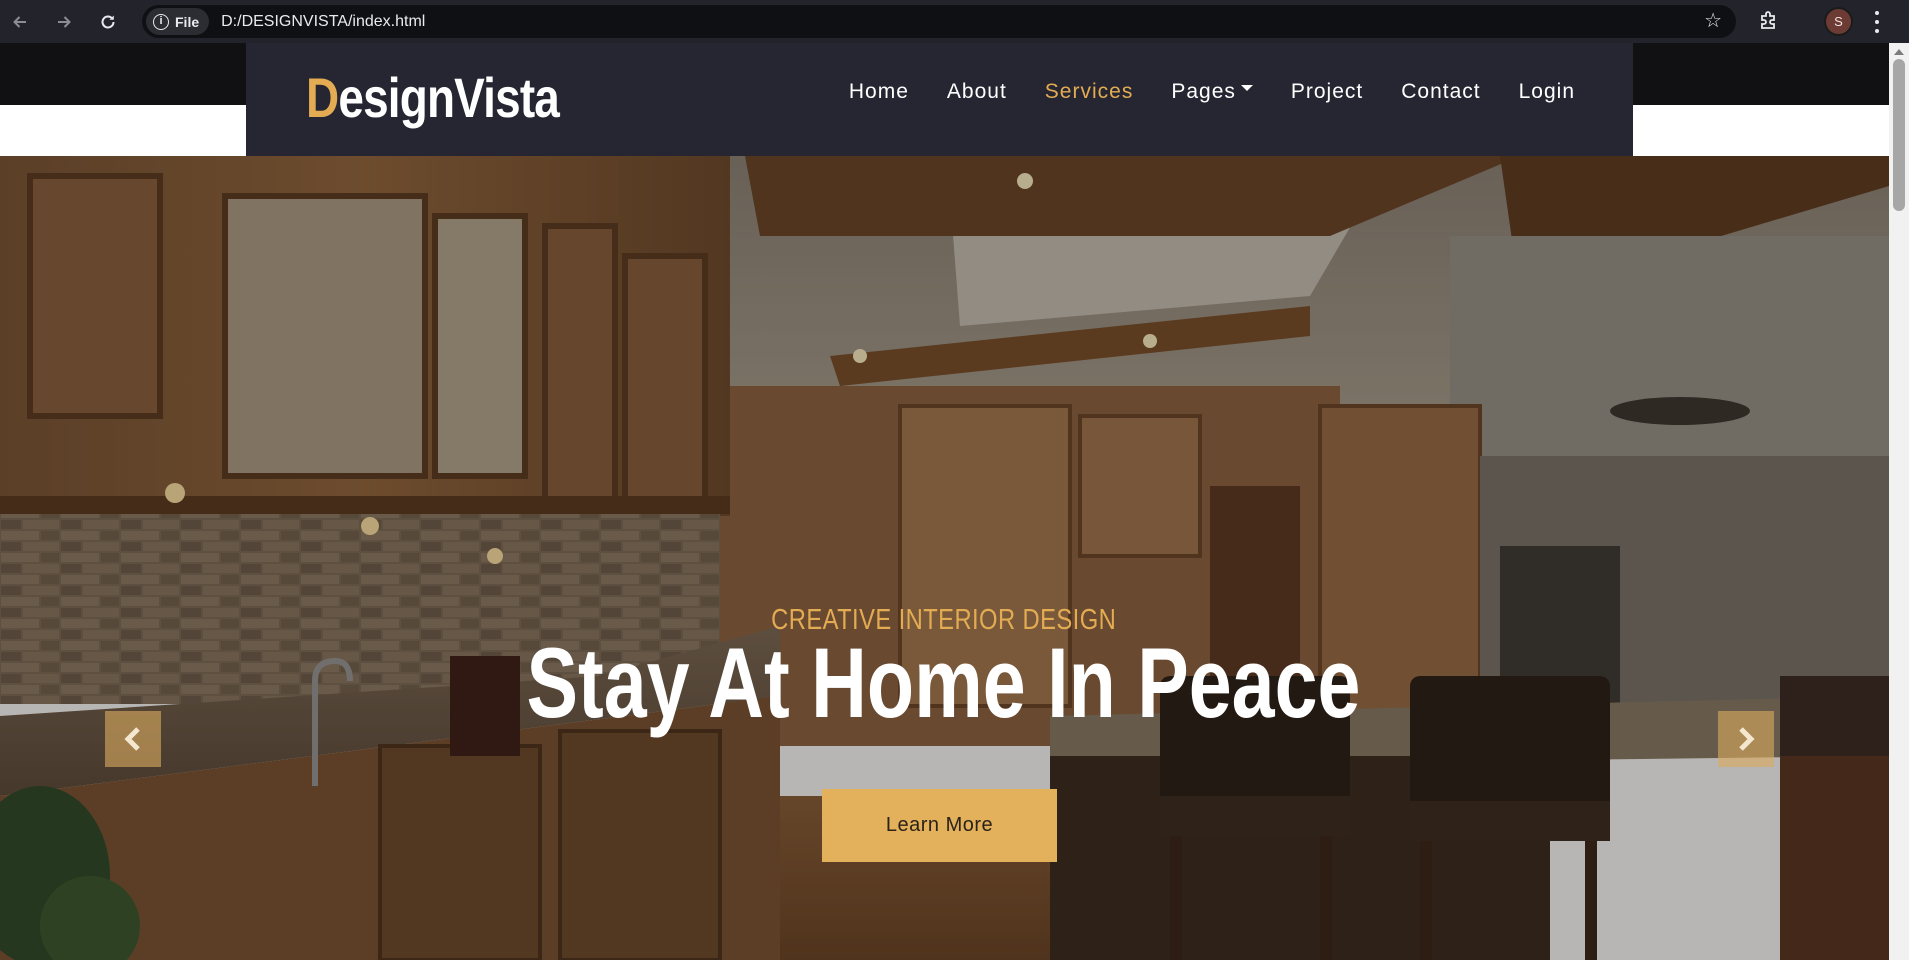 Image resolution: width=1909 pixels, height=960 pixels. Describe the element at coordinates (939, 825) in the screenshot. I see `learn-more-button: Learn More` at that location.